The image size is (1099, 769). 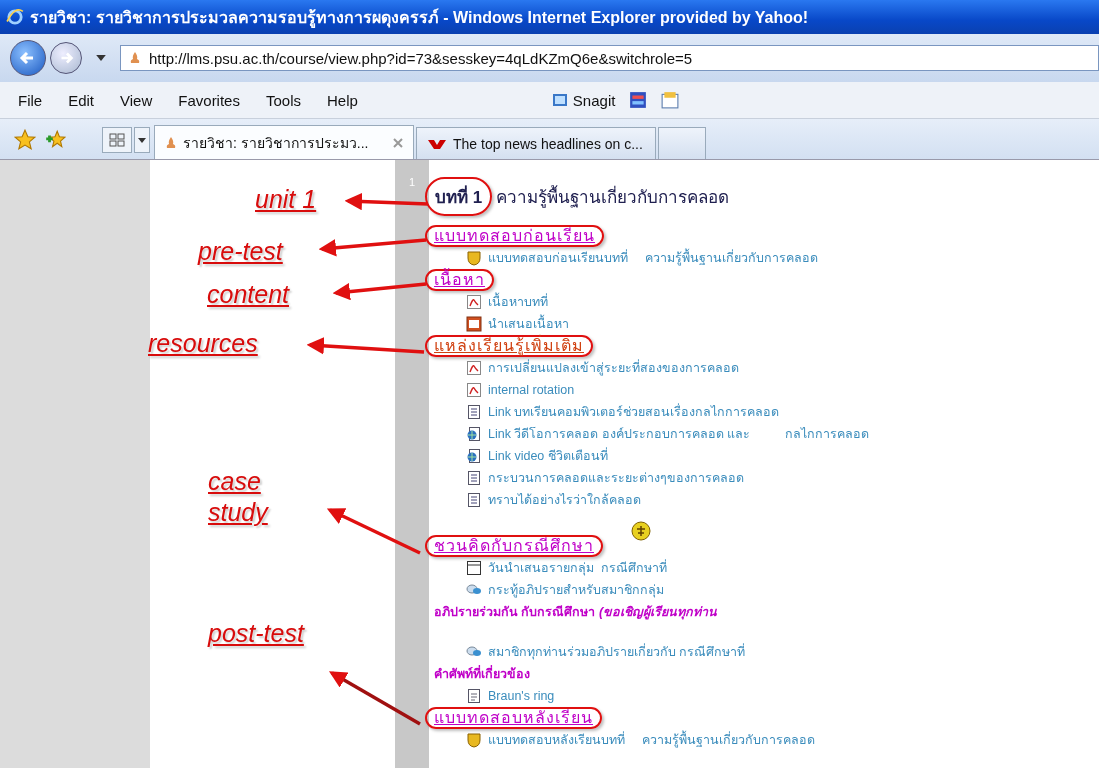 What do you see at coordinates (641, 531) in the screenshot?
I see `help-badge-icon` at bounding box center [641, 531].